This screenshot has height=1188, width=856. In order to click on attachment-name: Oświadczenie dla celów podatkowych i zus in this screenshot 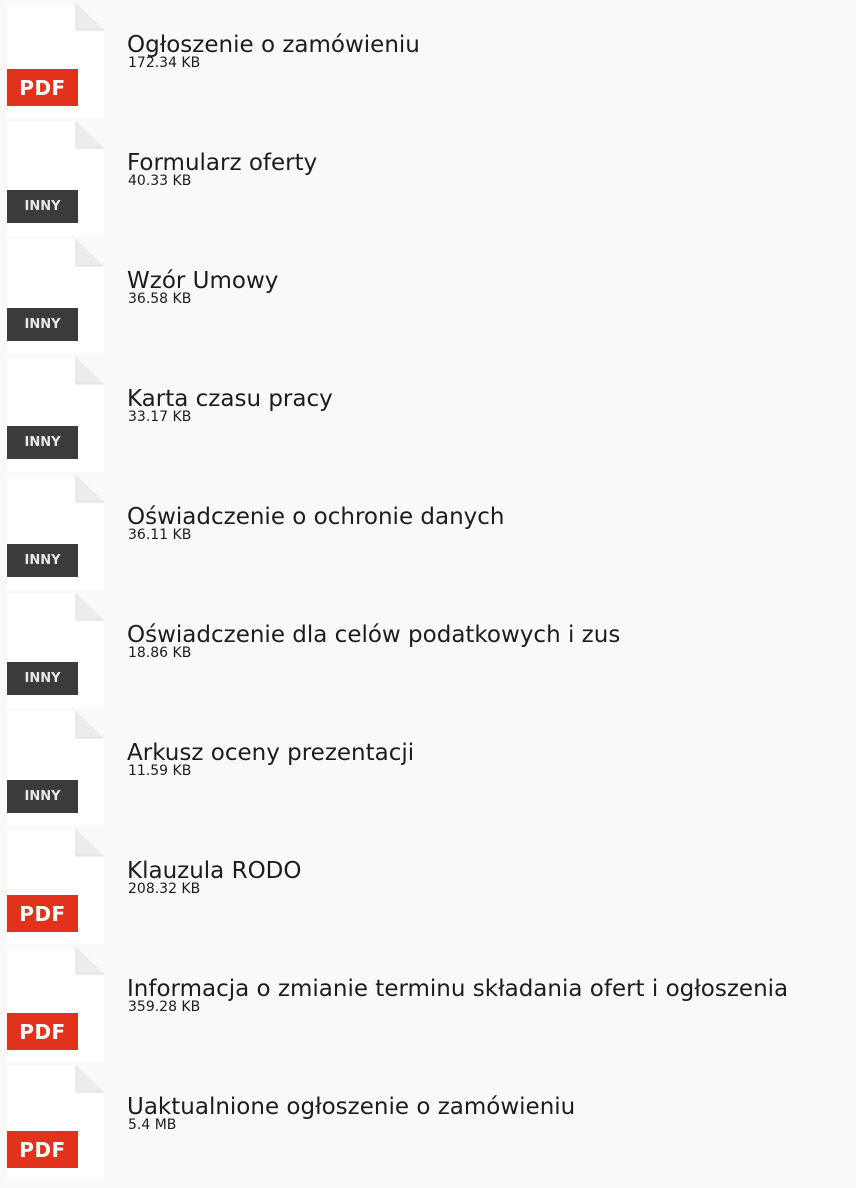, I will do `click(373, 635)`.